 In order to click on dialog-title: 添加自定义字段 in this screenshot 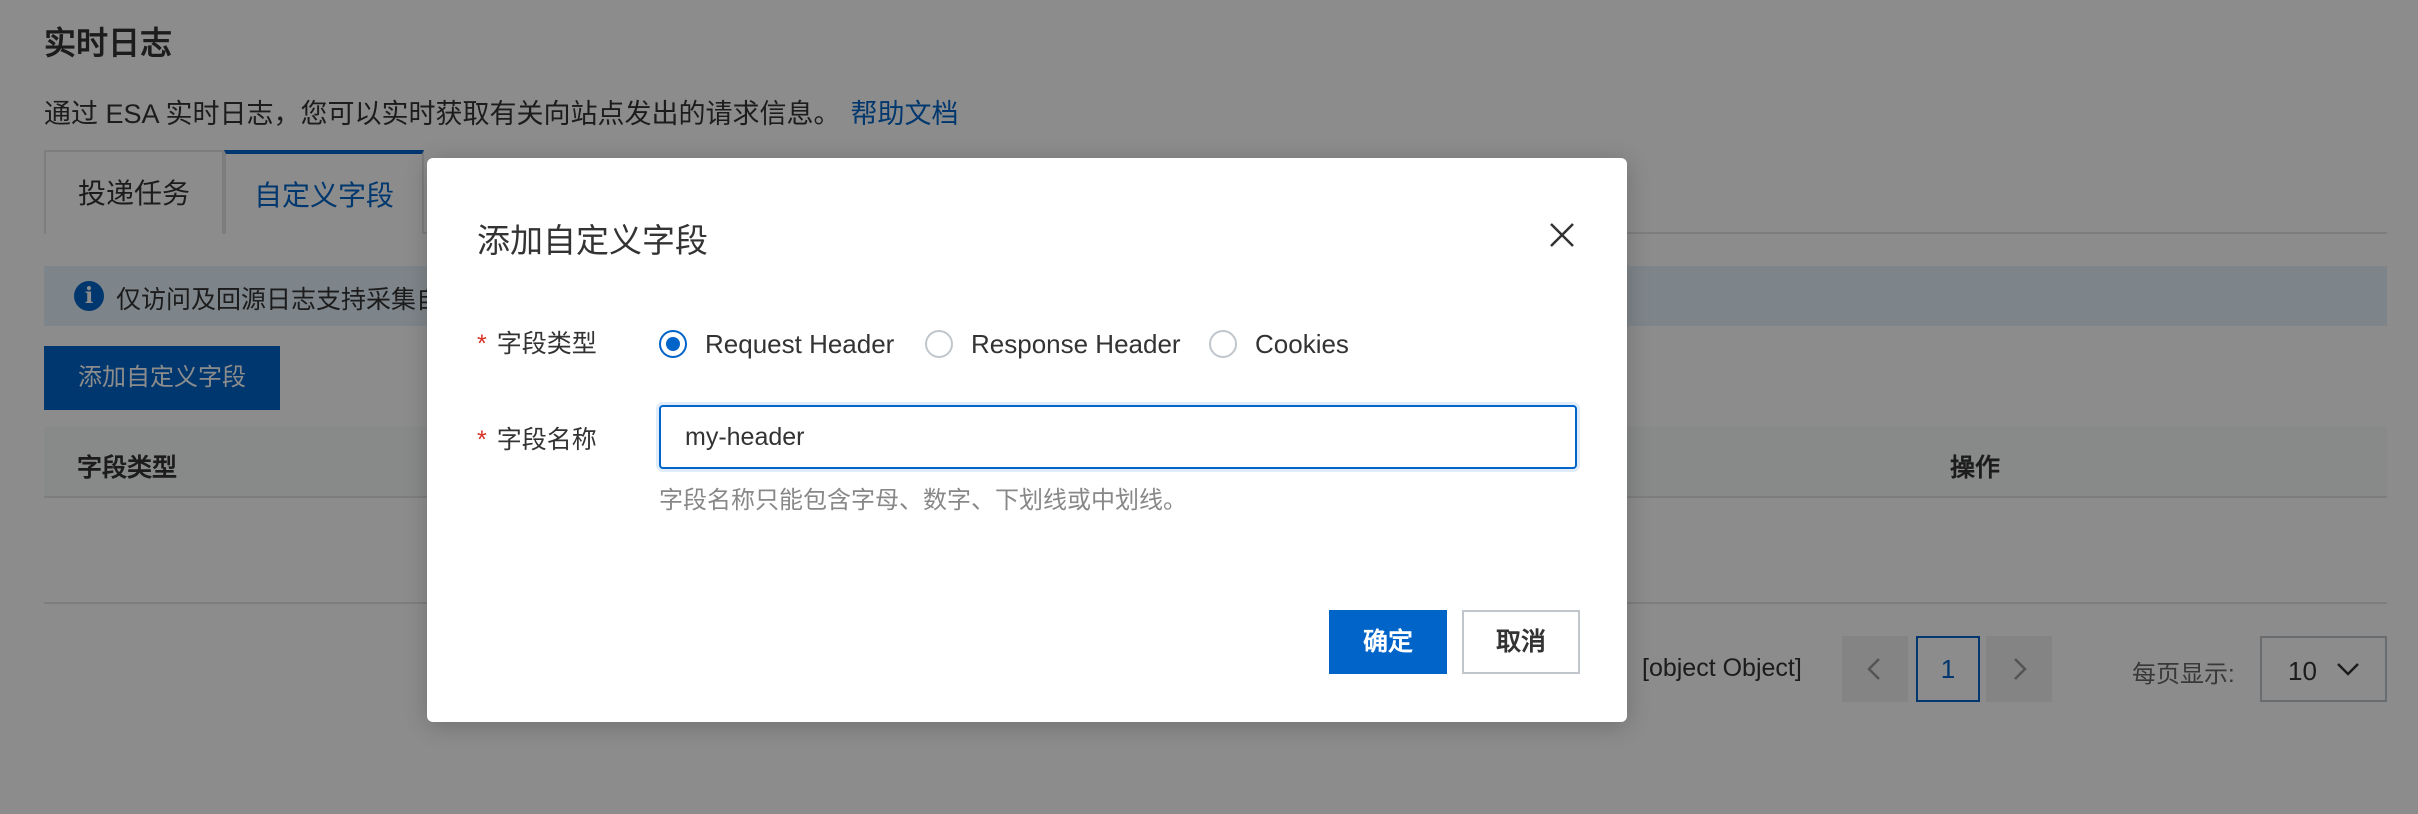, I will do `click(592, 240)`.